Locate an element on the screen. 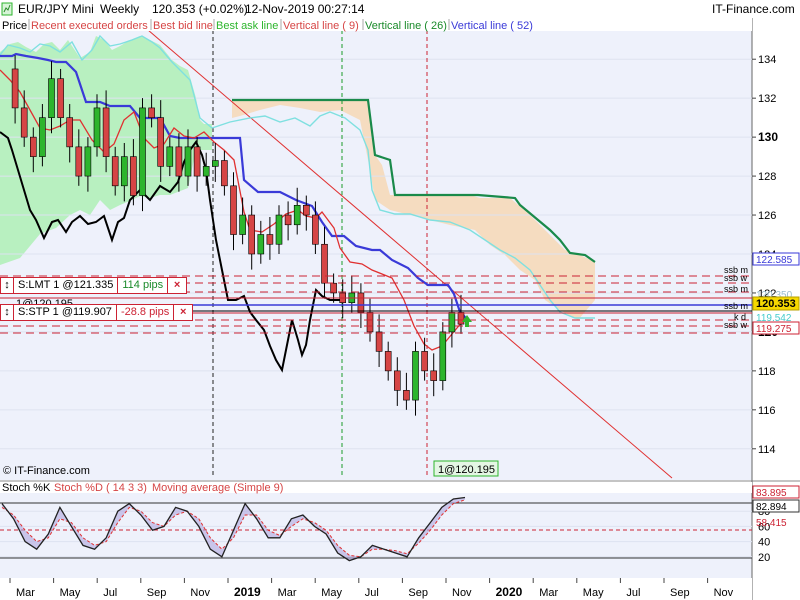 The height and width of the screenshot is (600, 800). legend-vline-52: Vertical line ( 52) is located at coordinates (492, 26).